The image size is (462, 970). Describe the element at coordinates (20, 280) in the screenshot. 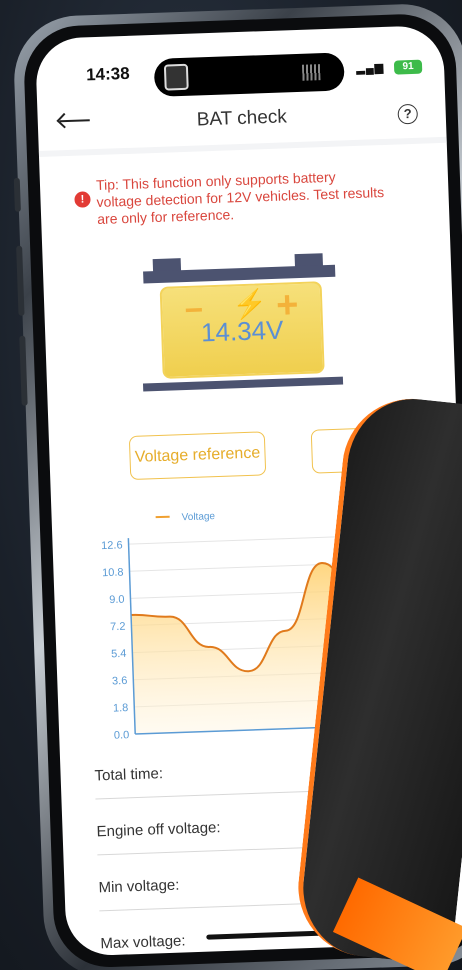

I see `volume-up-button` at that location.